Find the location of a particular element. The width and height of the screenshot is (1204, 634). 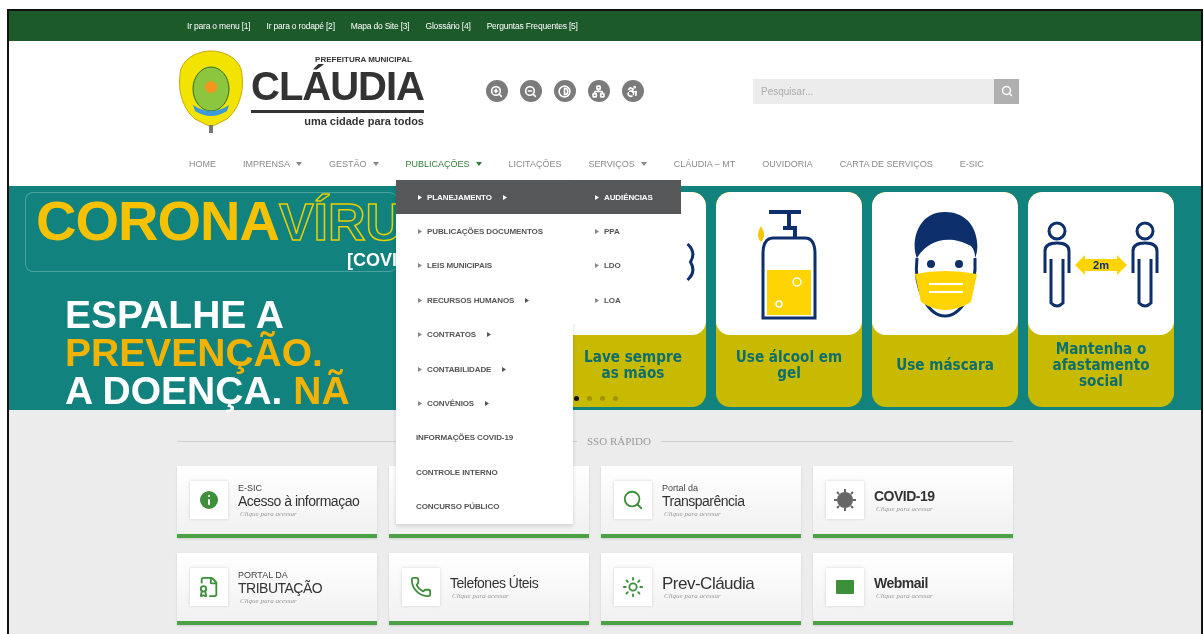

nav-item: CARTA DE SERVIÇOS is located at coordinates (886, 163).